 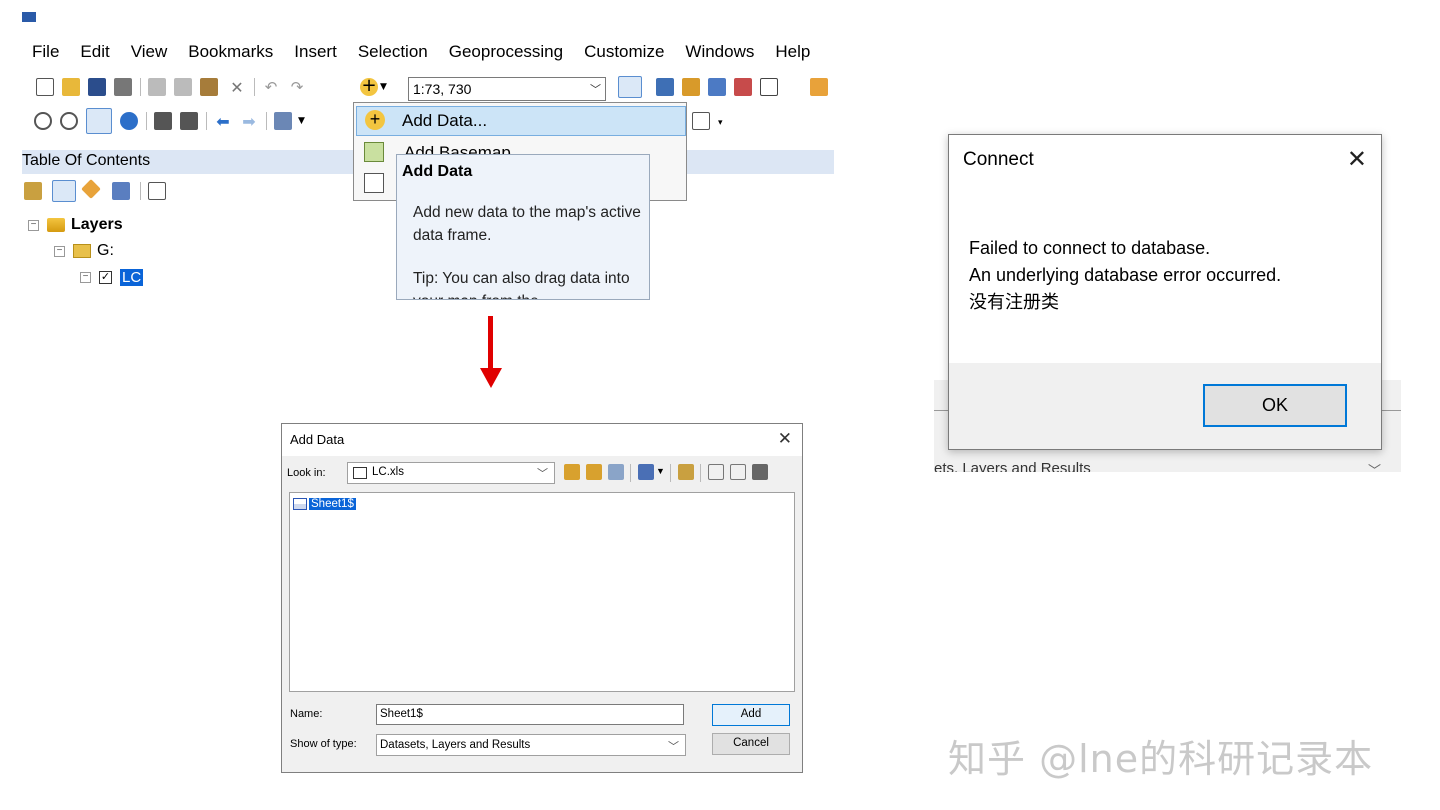 What do you see at coordinates (97, 87) in the screenshot?
I see `save-icon` at bounding box center [97, 87].